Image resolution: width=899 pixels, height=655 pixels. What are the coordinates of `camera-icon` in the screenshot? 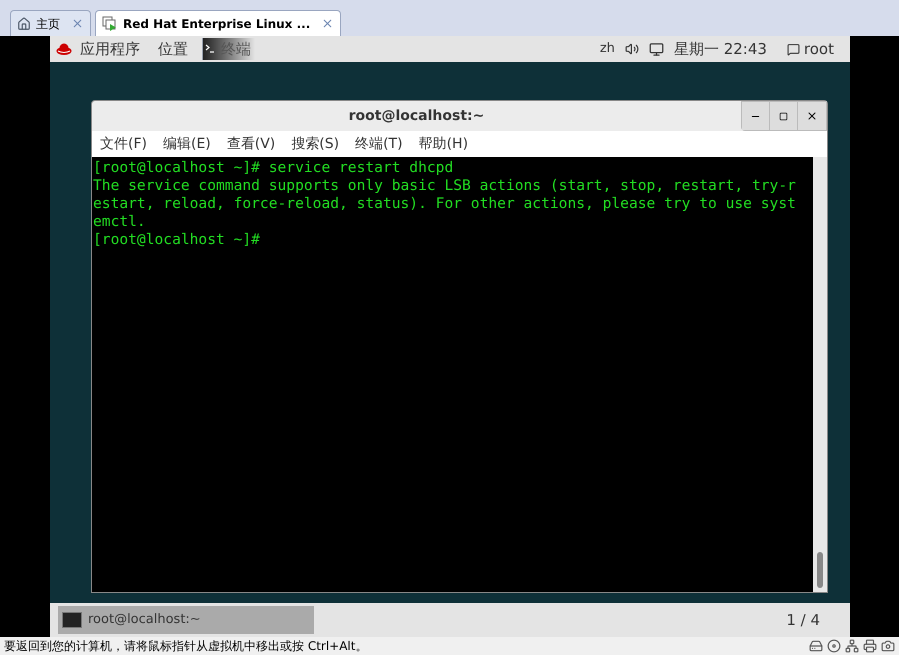 It's located at (888, 646).